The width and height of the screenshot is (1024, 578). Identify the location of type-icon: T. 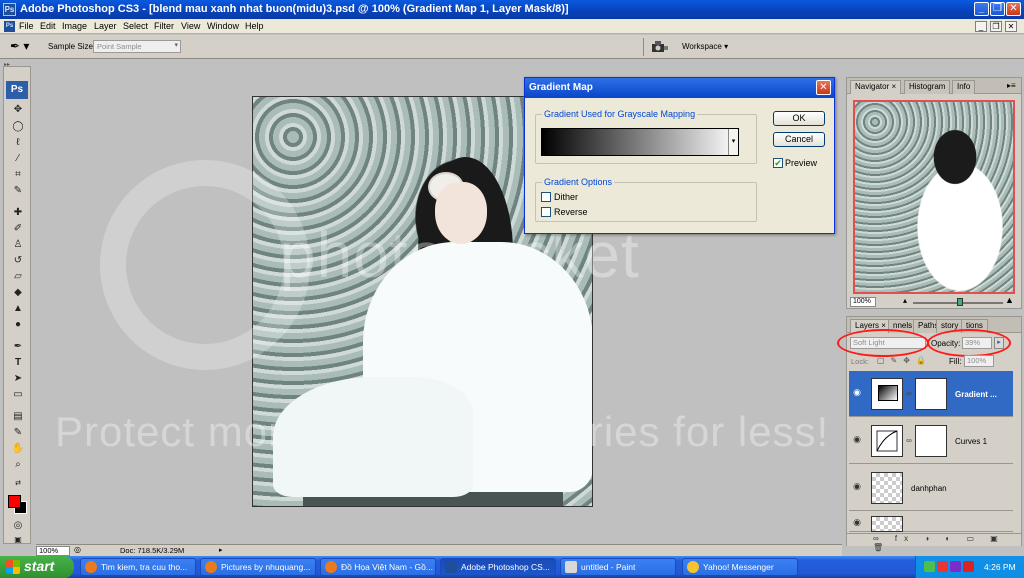
(18, 363).